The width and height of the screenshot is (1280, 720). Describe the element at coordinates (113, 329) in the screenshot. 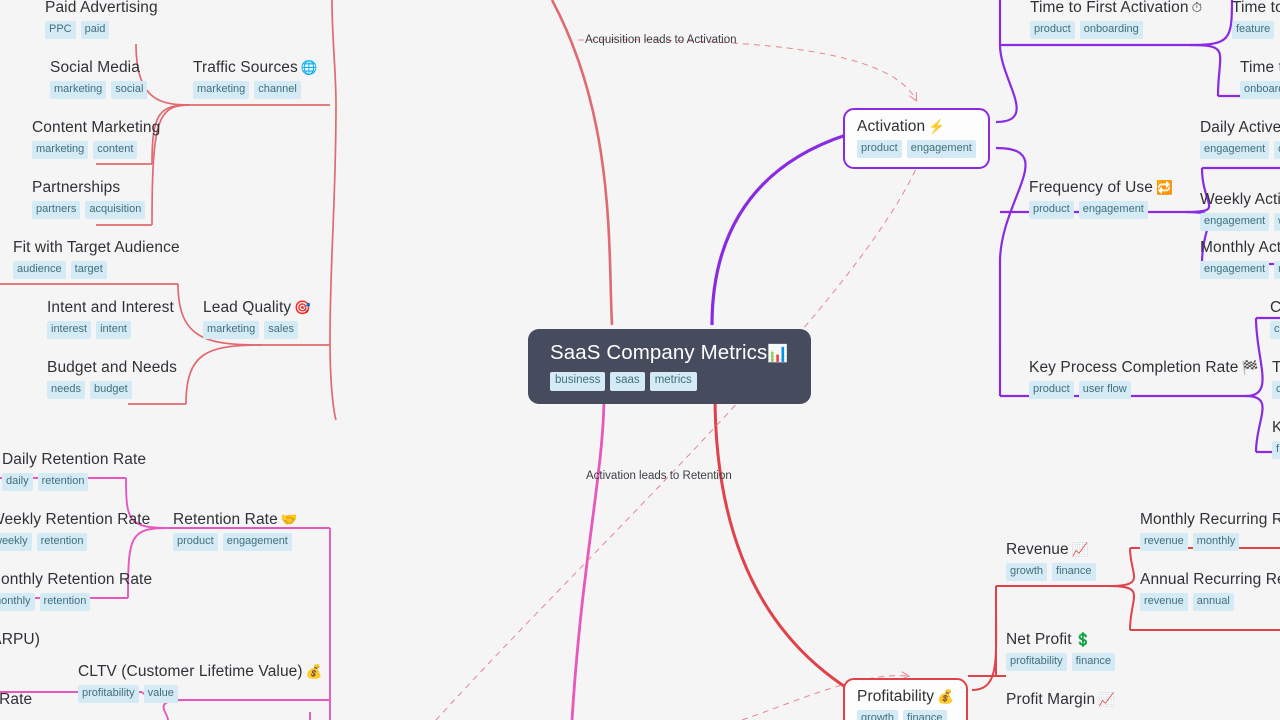

I see `tag: intent` at that location.